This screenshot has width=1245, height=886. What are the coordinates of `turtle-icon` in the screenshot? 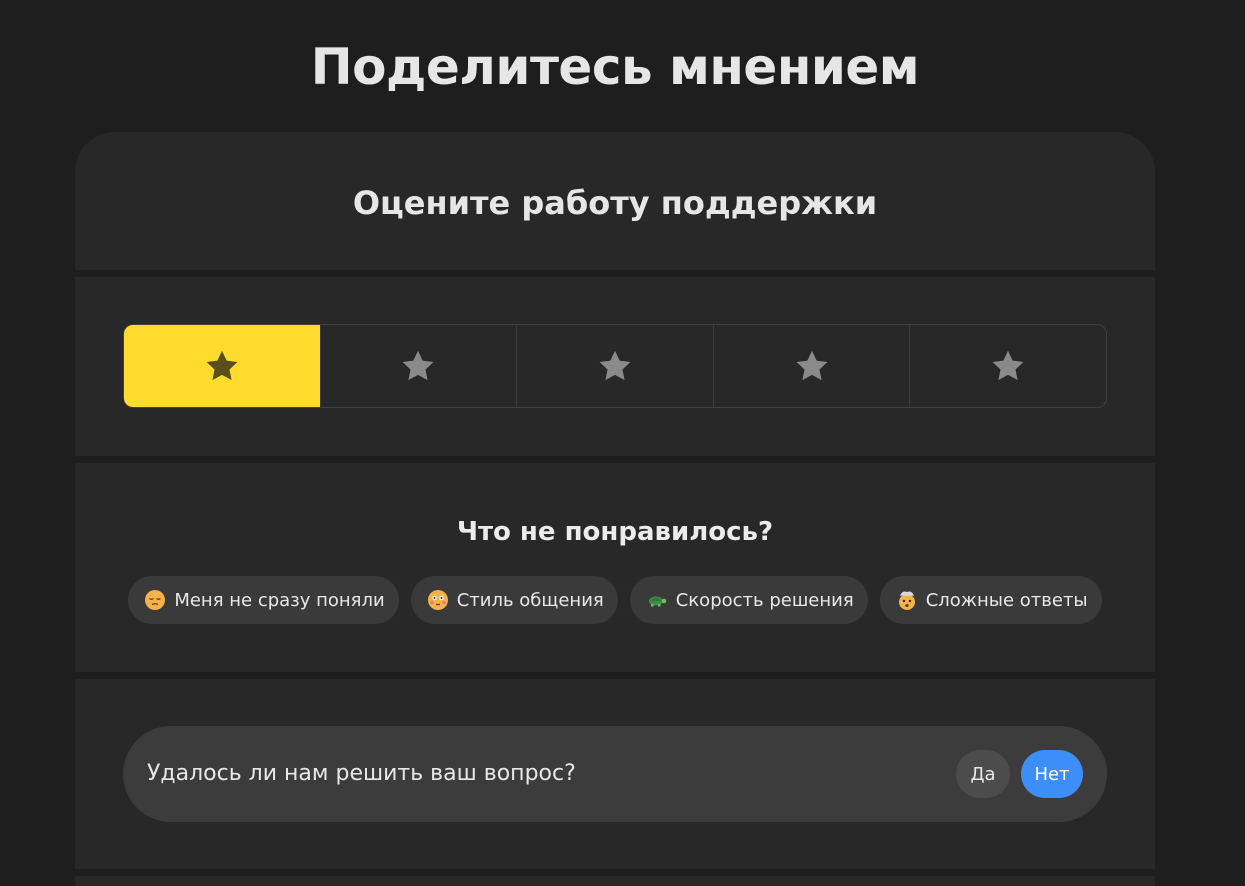 It's located at (657, 601).